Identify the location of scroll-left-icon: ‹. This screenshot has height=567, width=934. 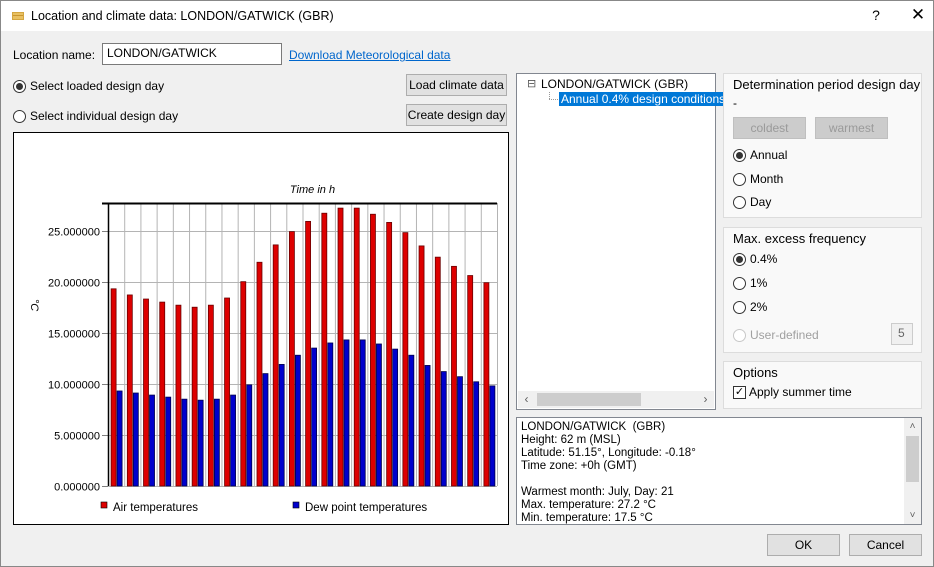
(526, 399).